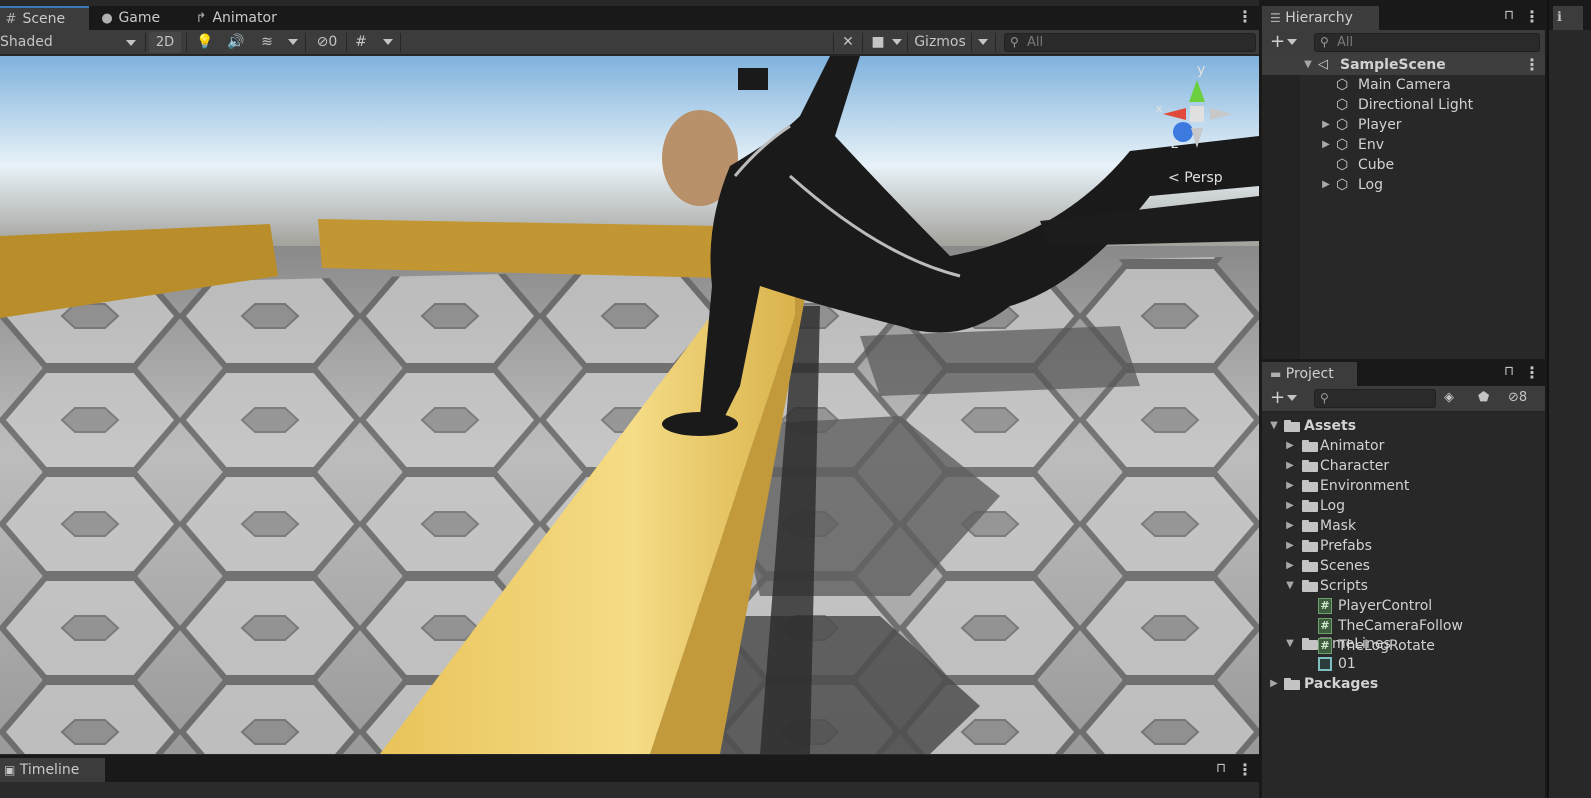 This screenshot has height=798, width=1591. What do you see at coordinates (1403, 506) in the screenshot?
I see `project-folder-item: ▶ Log` at bounding box center [1403, 506].